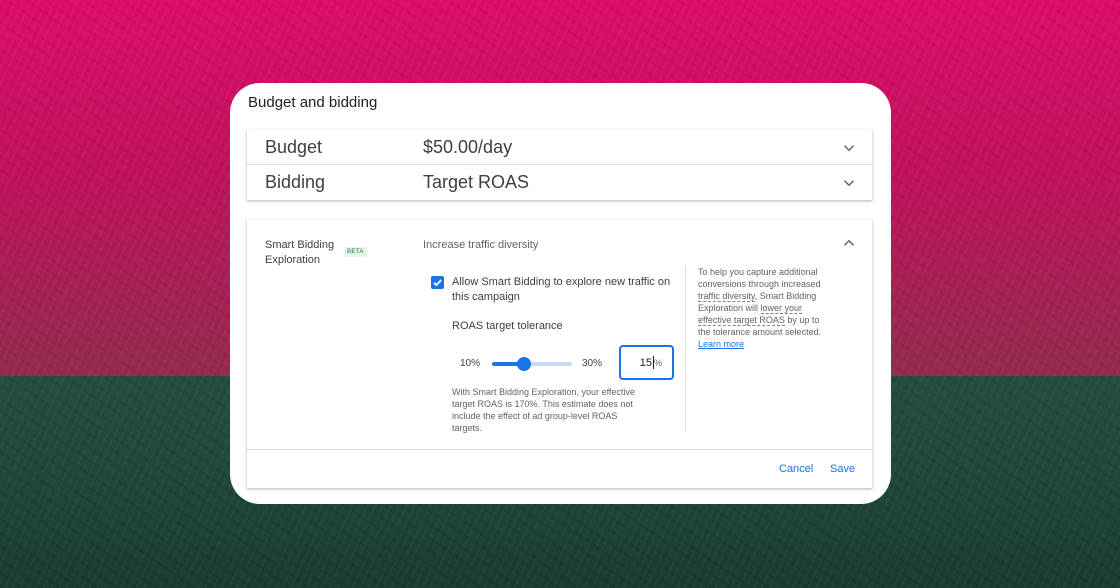 This screenshot has width=1120, height=588. Describe the element at coordinates (467, 428) in the screenshot. I see `estimate-line: targets.` at that location.